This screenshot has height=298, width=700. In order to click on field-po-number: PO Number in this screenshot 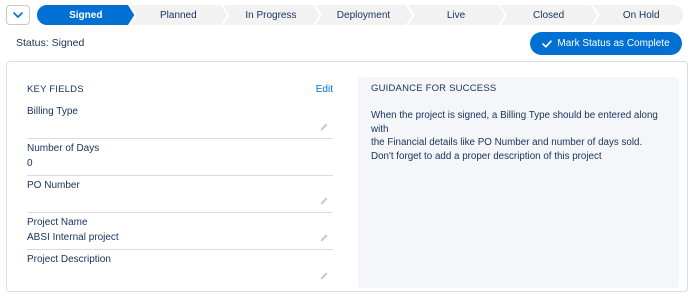, I will do `click(180, 194)`.